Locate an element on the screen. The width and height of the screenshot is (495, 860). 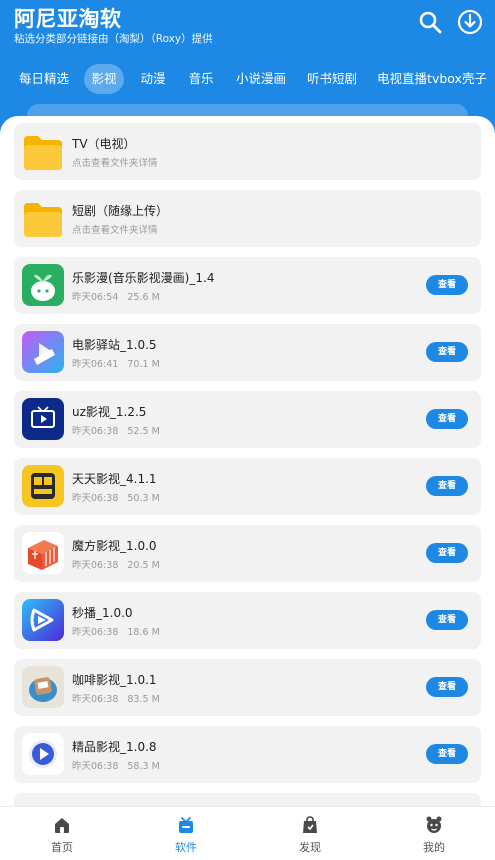
tab-anime: 动漫 is located at coordinates (153, 79).